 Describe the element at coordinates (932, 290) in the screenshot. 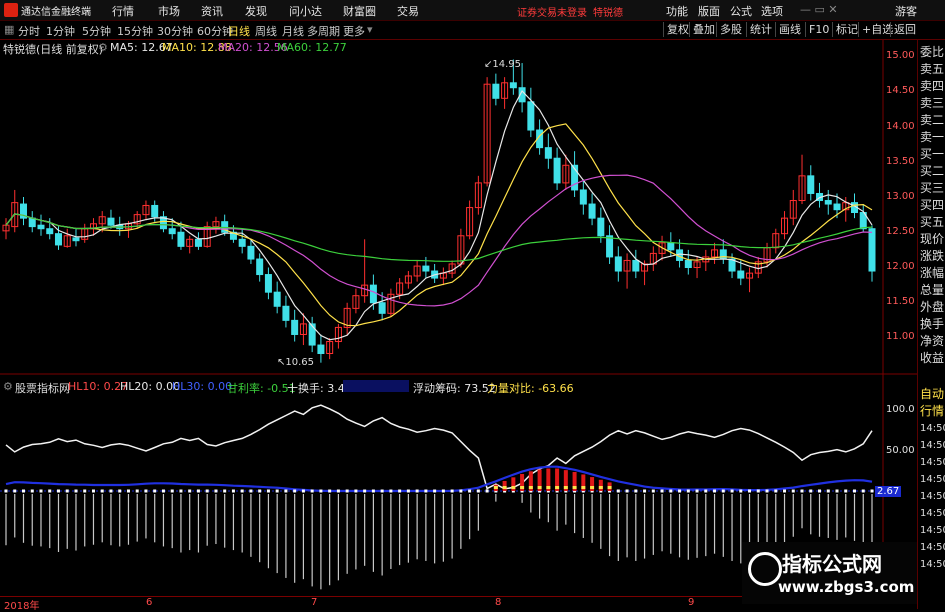

I see `panel-item: 总量` at that location.